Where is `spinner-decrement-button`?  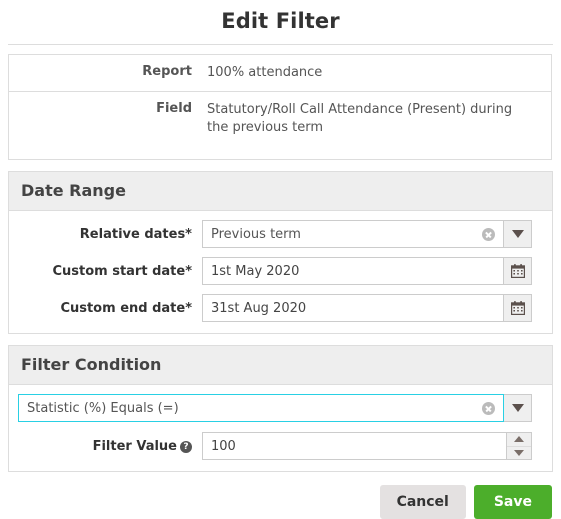 spinner-decrement-button is located at coordinates (519, 453).